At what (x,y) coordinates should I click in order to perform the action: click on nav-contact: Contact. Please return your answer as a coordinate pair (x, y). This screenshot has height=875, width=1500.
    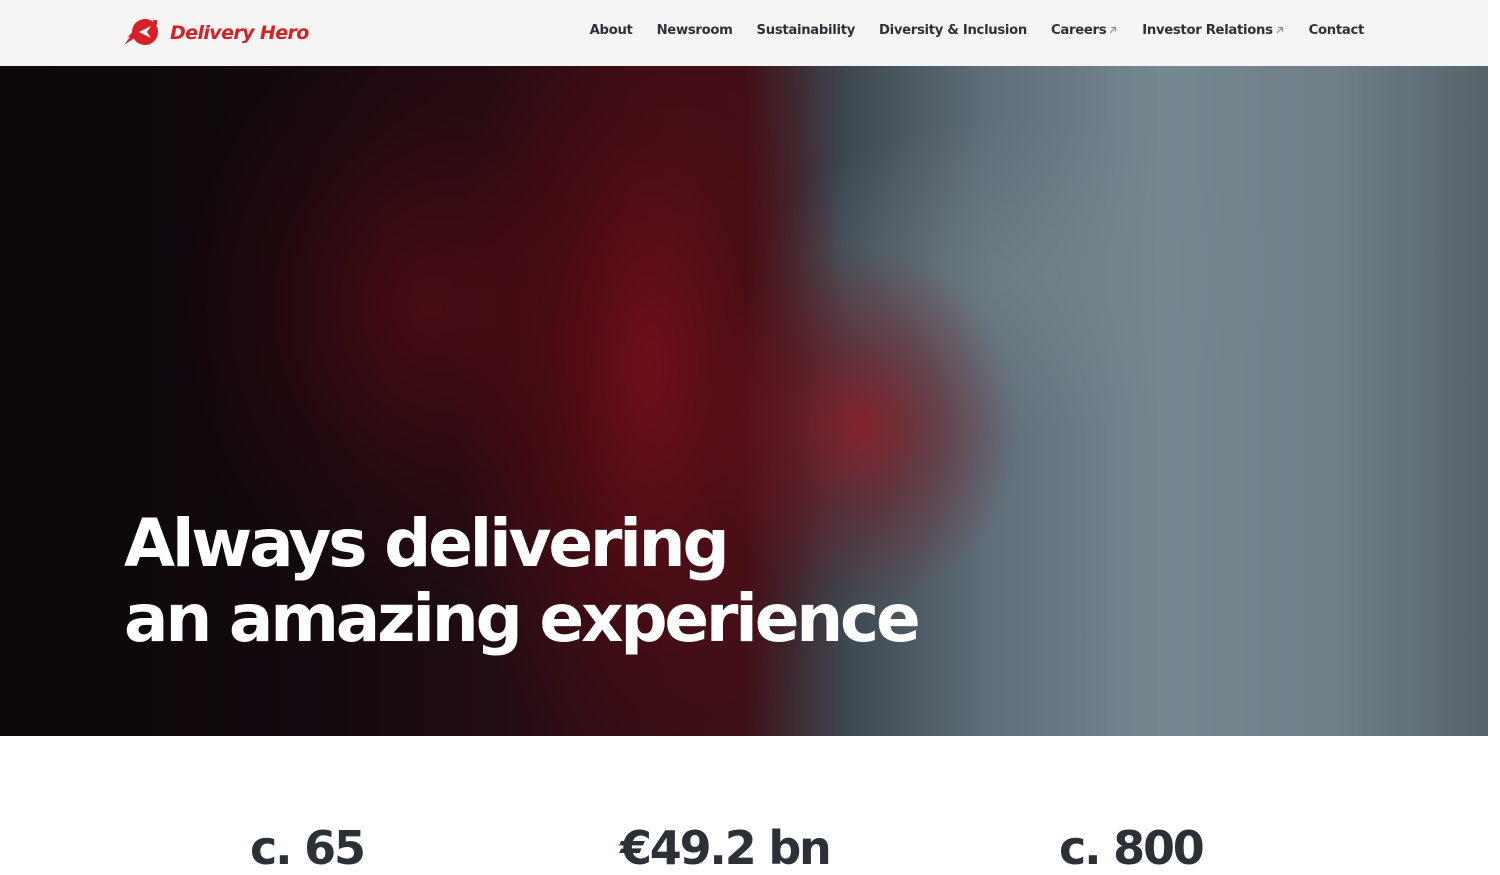
    Looking at the image, I should click on (1336, 30).